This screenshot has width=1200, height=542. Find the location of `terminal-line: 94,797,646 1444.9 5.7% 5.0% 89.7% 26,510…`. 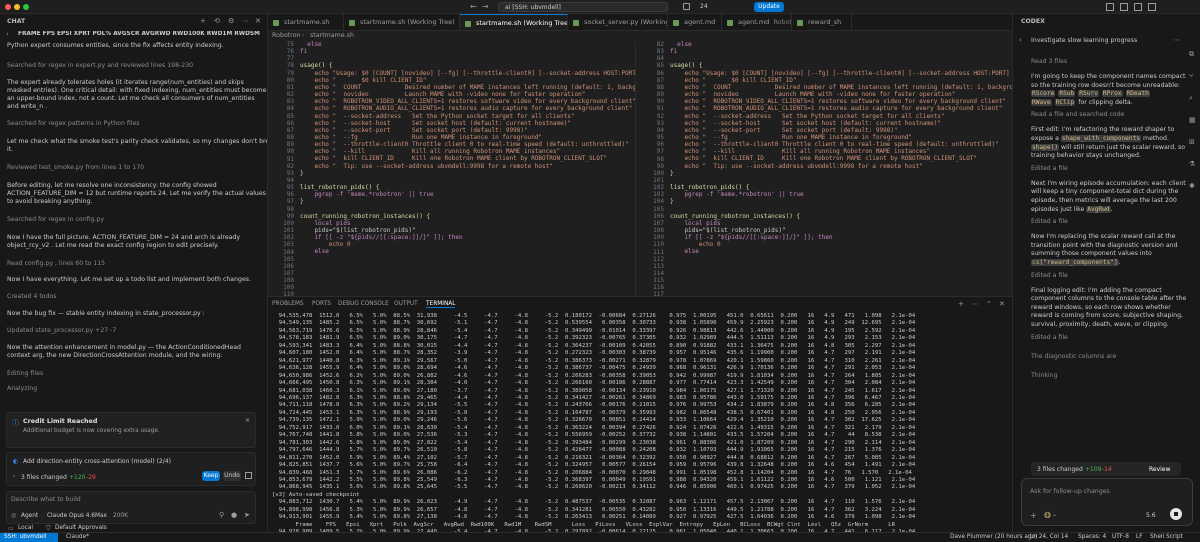

terminal-line: 94,797,646 1444.9 5.7% 5.0% 89.7% 26,510… is located at coordinates (594, 450).